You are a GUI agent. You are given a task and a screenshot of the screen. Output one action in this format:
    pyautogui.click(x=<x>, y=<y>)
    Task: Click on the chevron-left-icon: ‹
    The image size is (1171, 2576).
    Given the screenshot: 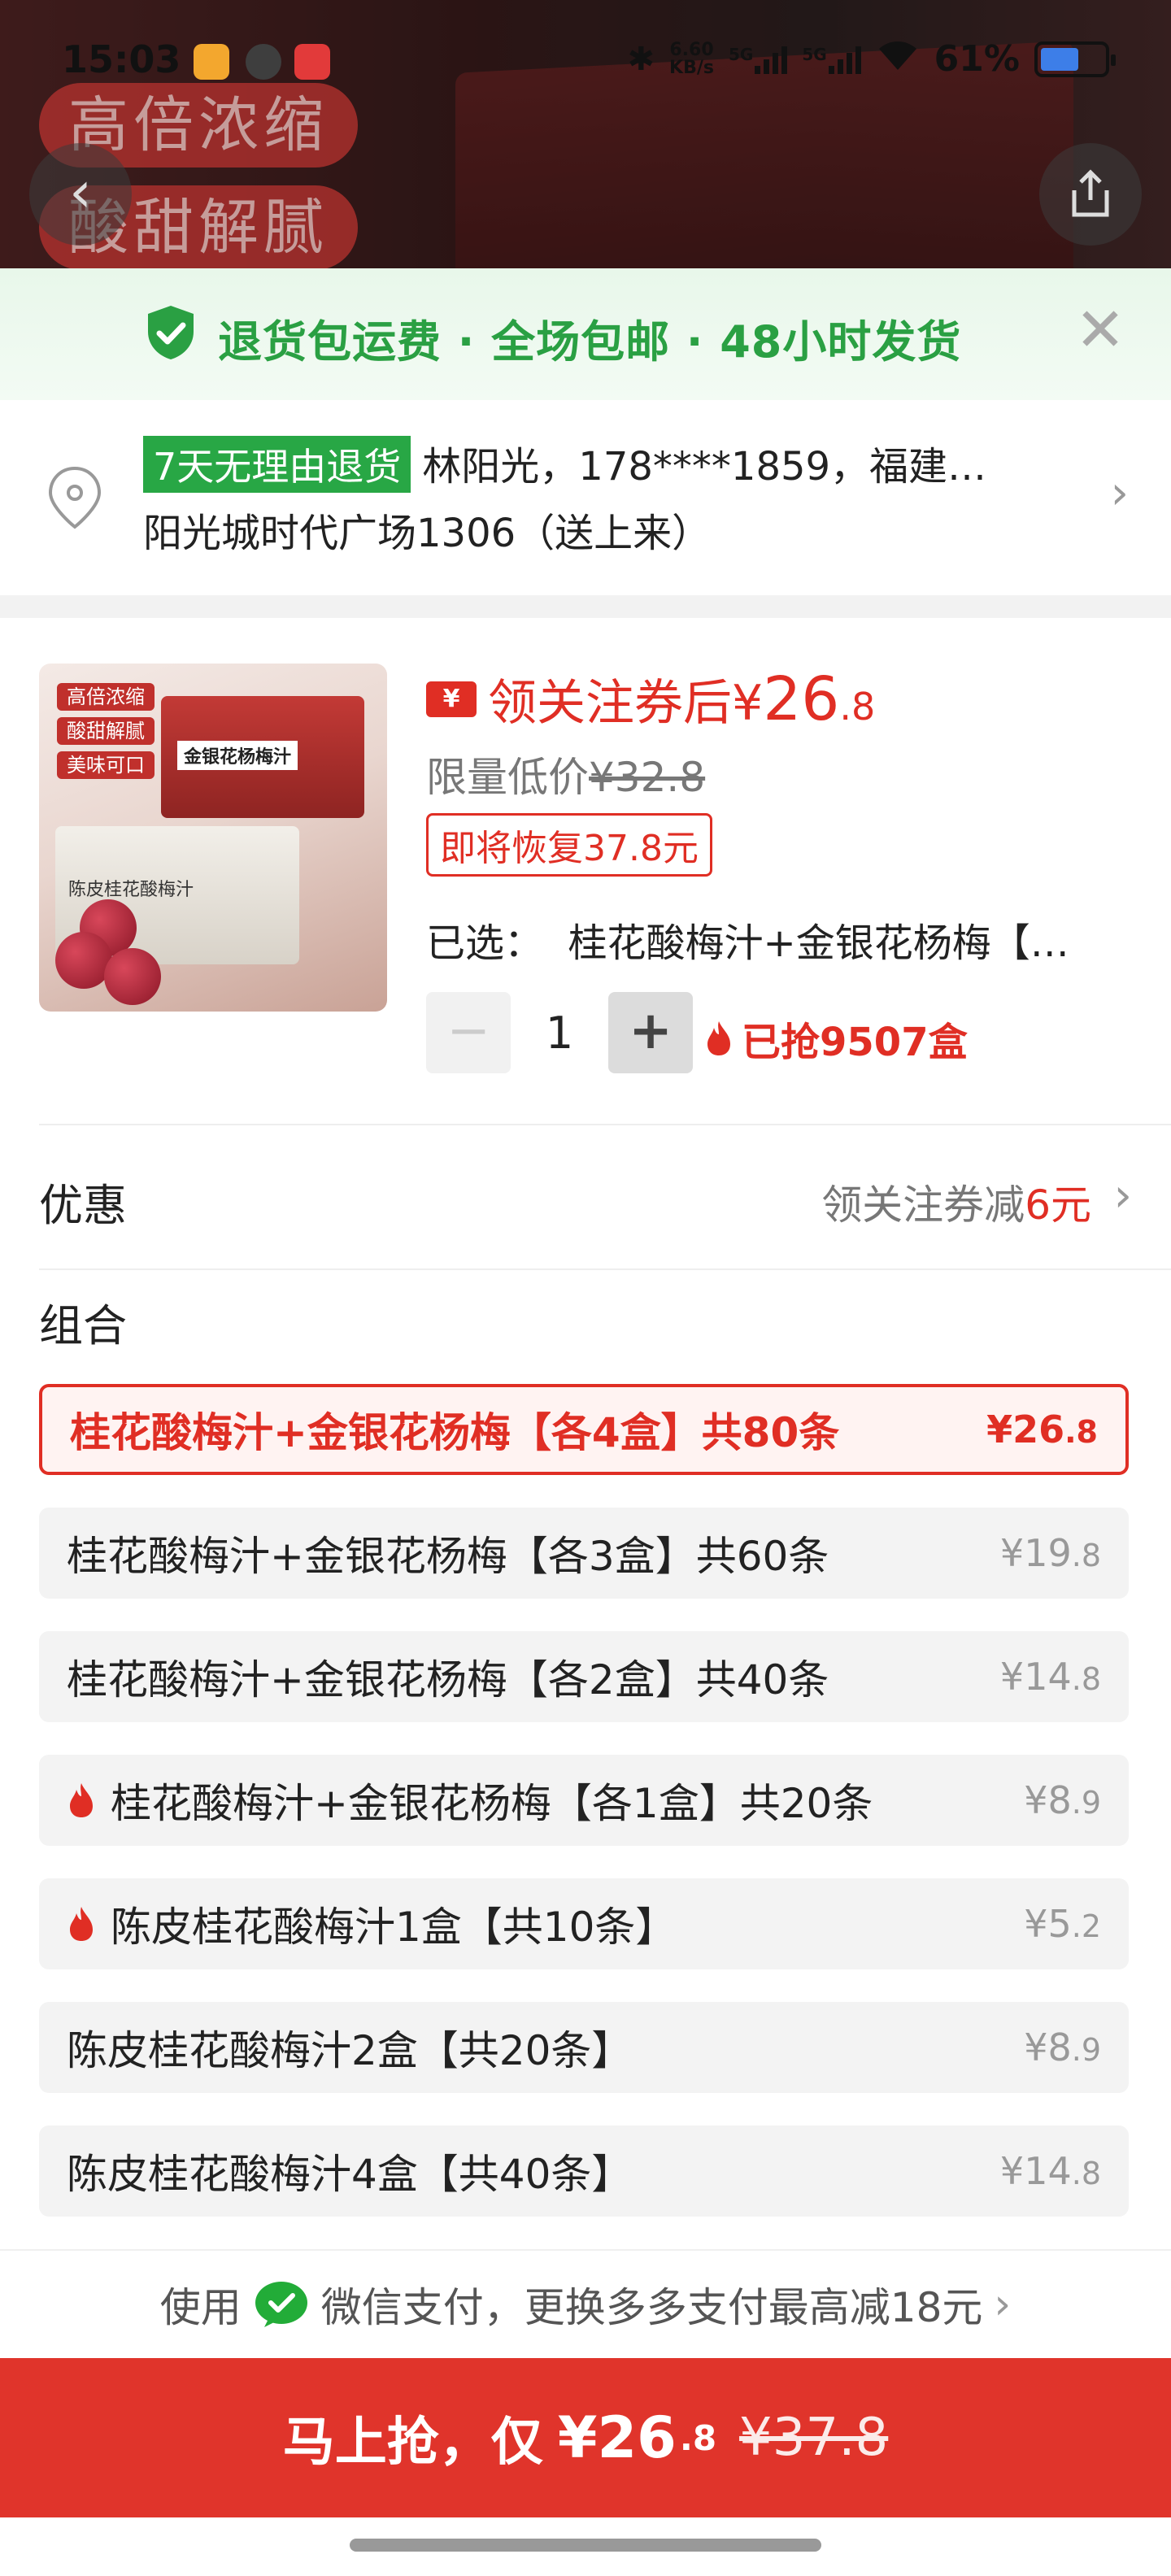 What is the action you would take?
    pyautogui.click(x=81, y=192)
    